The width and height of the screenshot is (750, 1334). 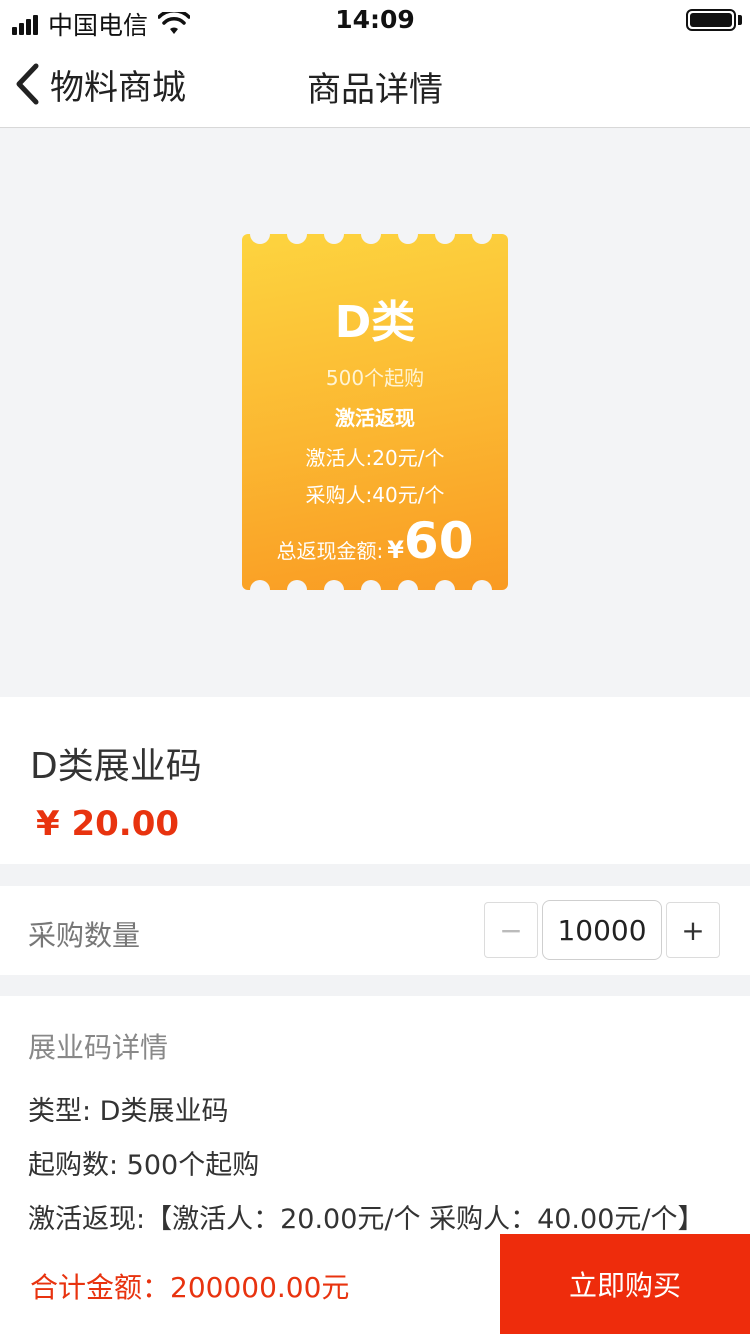 I want to click on product-info: D类展业码 ¥ 20.00, so click(x=375, y=780).